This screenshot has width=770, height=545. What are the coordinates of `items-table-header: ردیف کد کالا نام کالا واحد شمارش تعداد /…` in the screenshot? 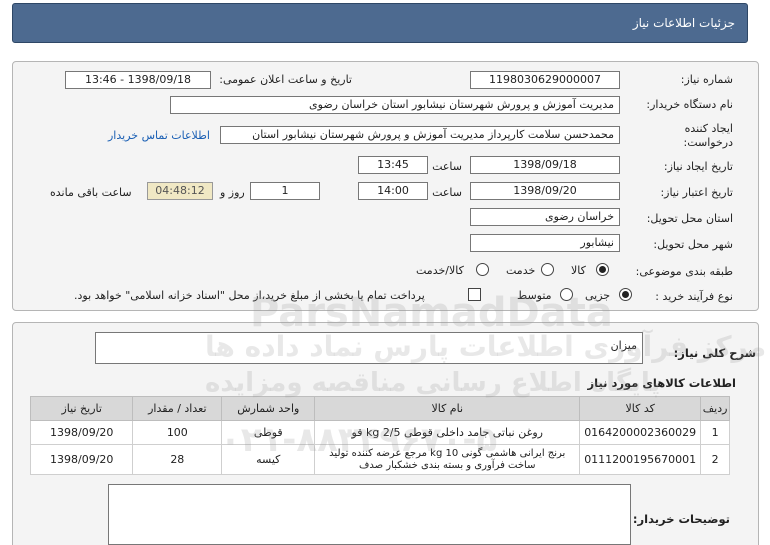 It's located at (379, 408).